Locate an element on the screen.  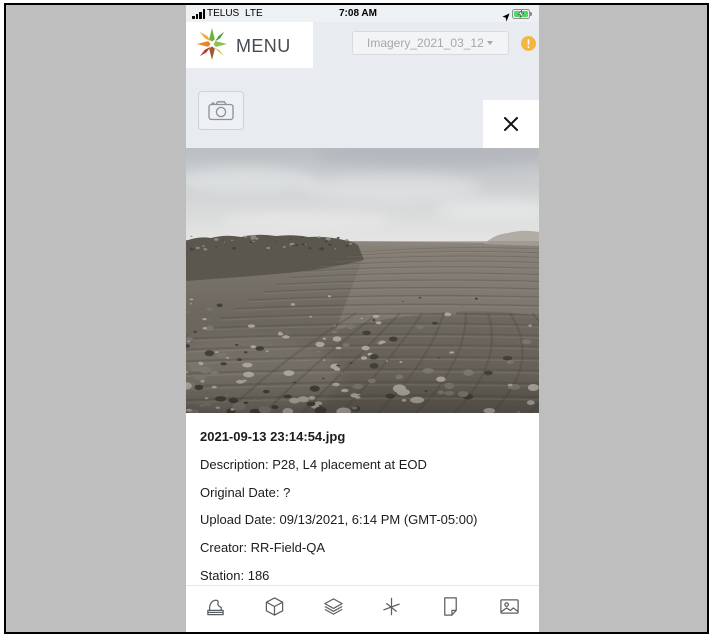
detail-label: Upload Date: is located at coordinates (238, 520).